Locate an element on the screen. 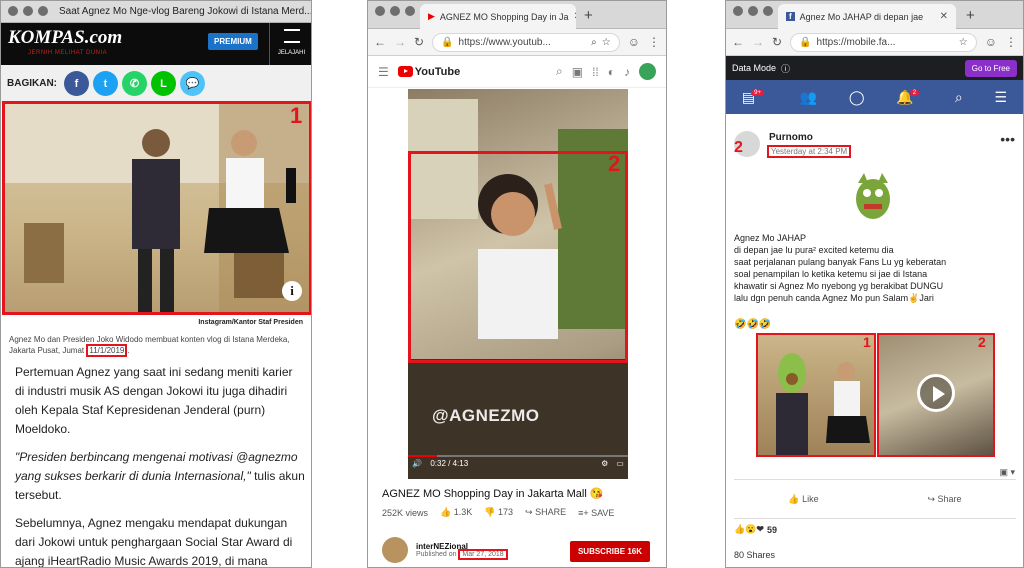 This screenshot has height=568, width=1024. jelajahi-button: JELAJAHI is located at coordinates (290, 44).